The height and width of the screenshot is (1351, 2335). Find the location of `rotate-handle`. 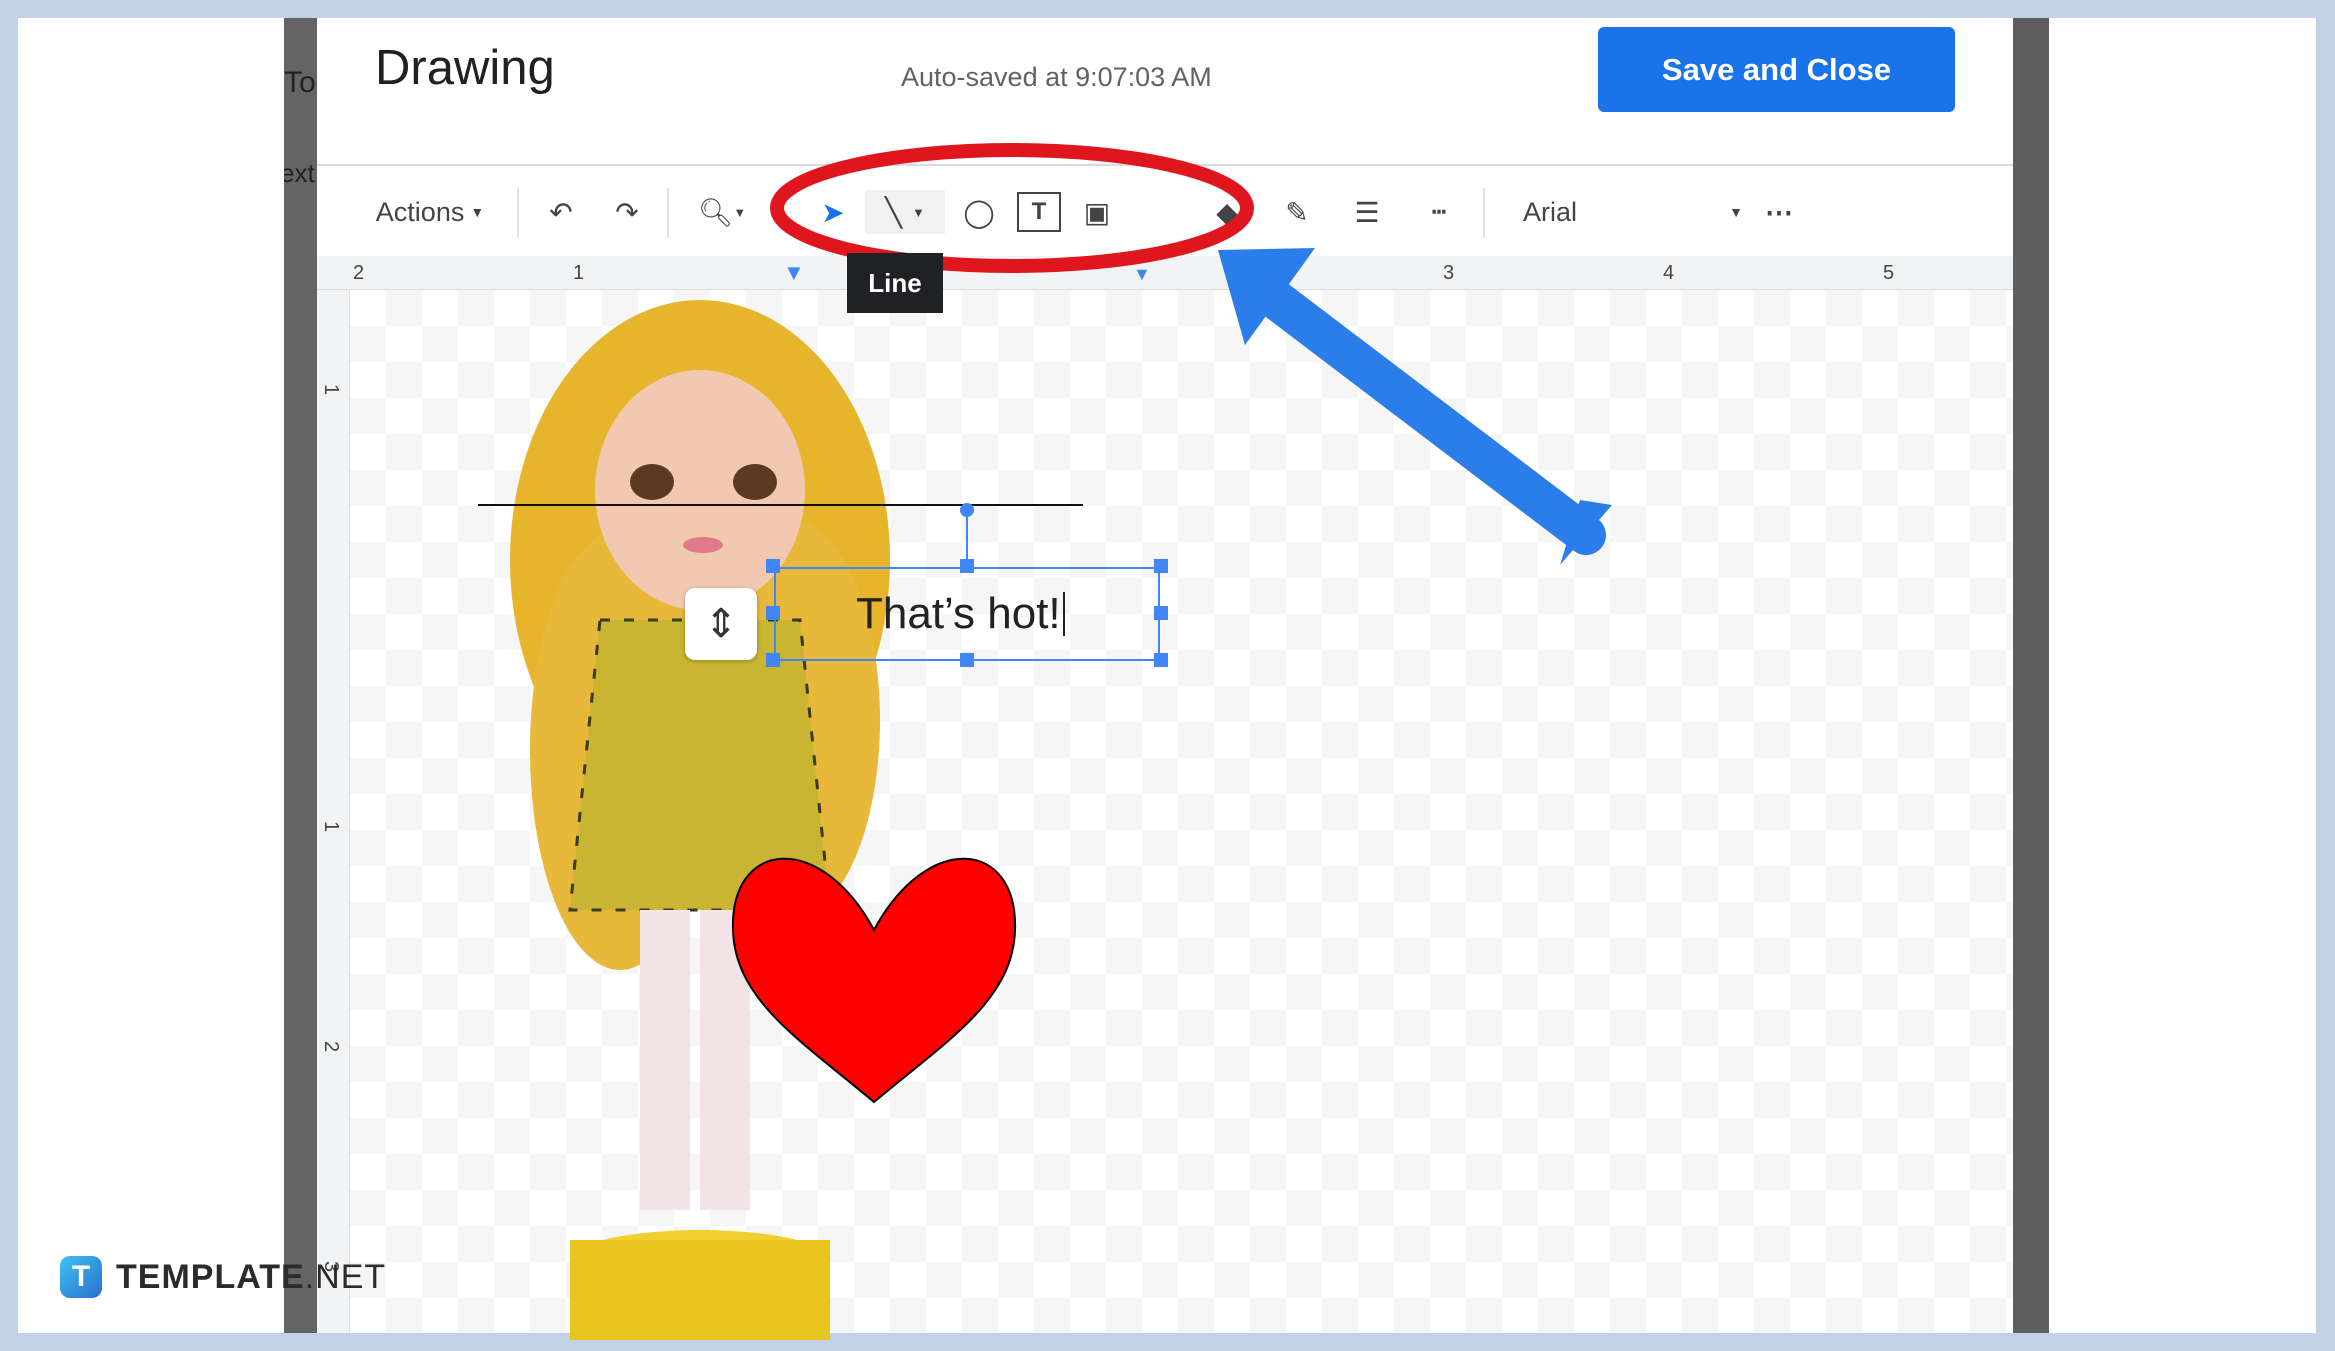

rotate-handle is located at coordinates (967, 510).